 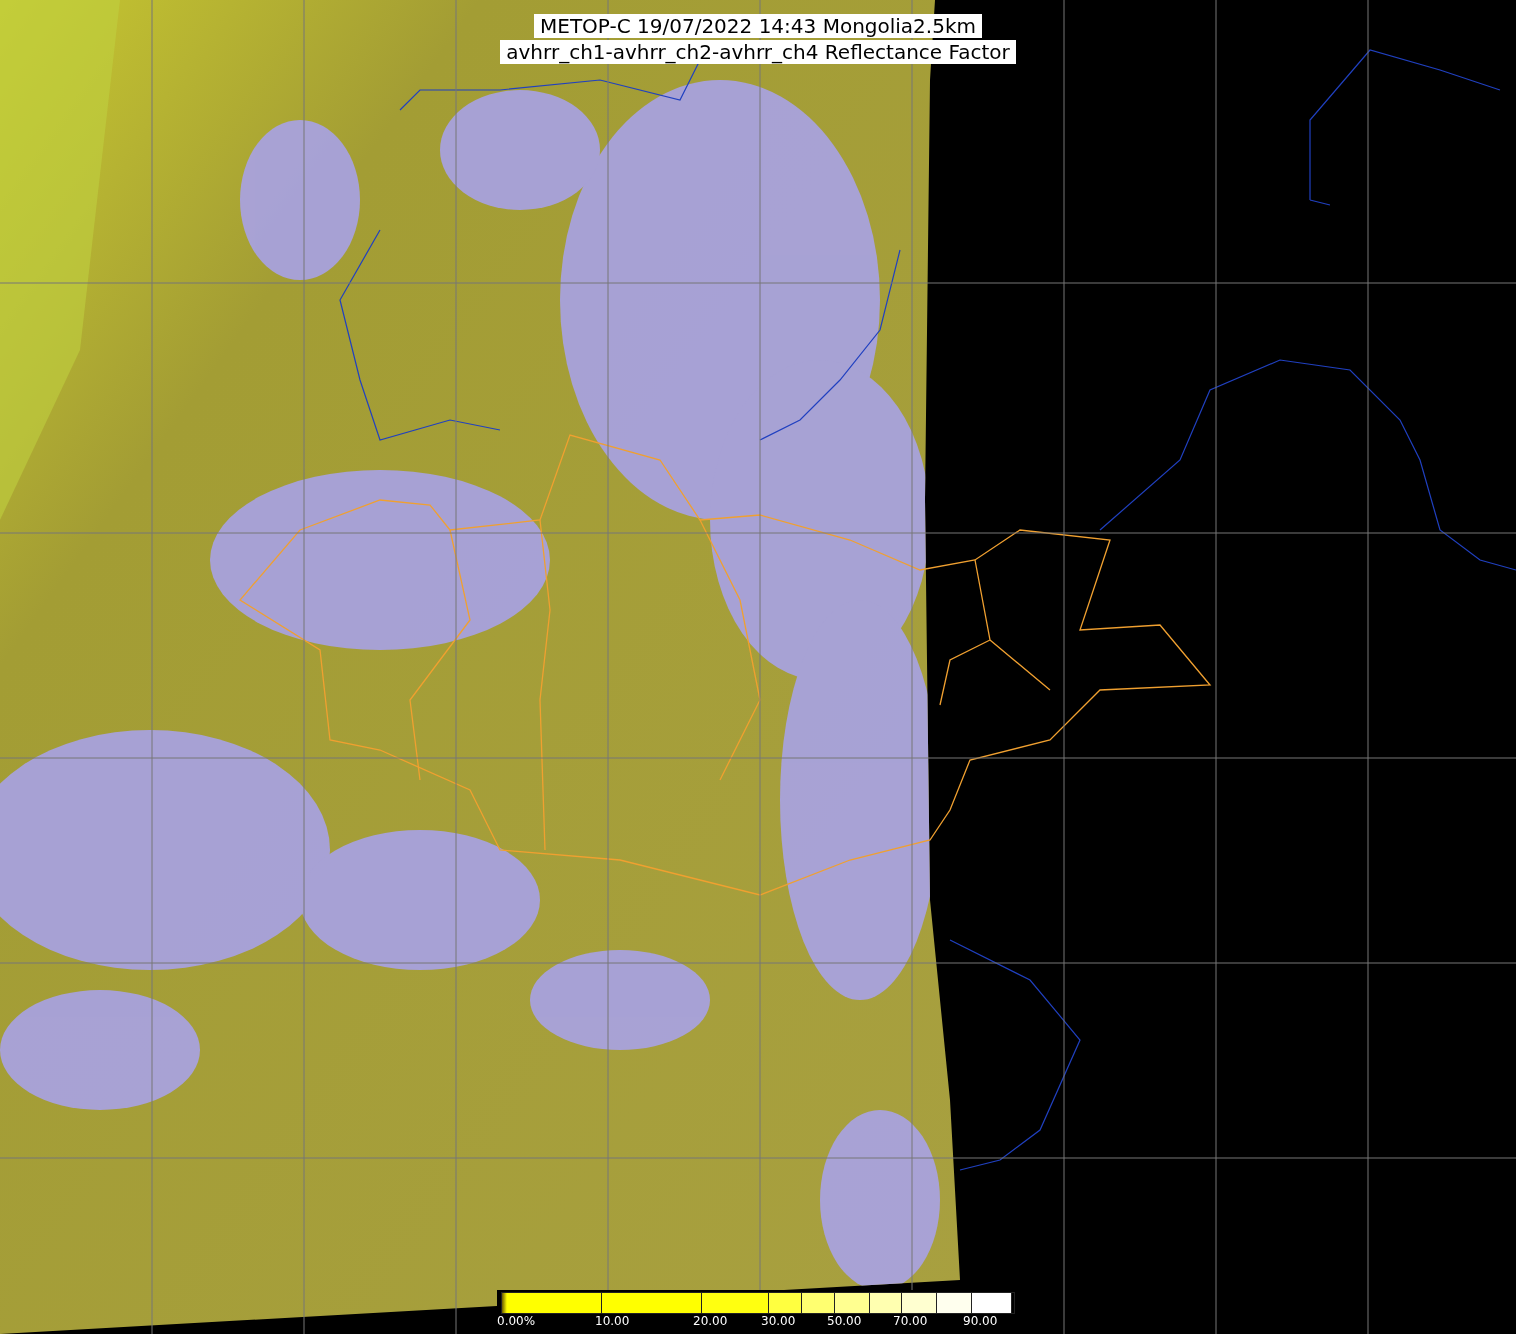 I want to click on map-title: METOP-C 19/07/2022 14:43 Mongolia2.5km, so click(x=758, y=26).